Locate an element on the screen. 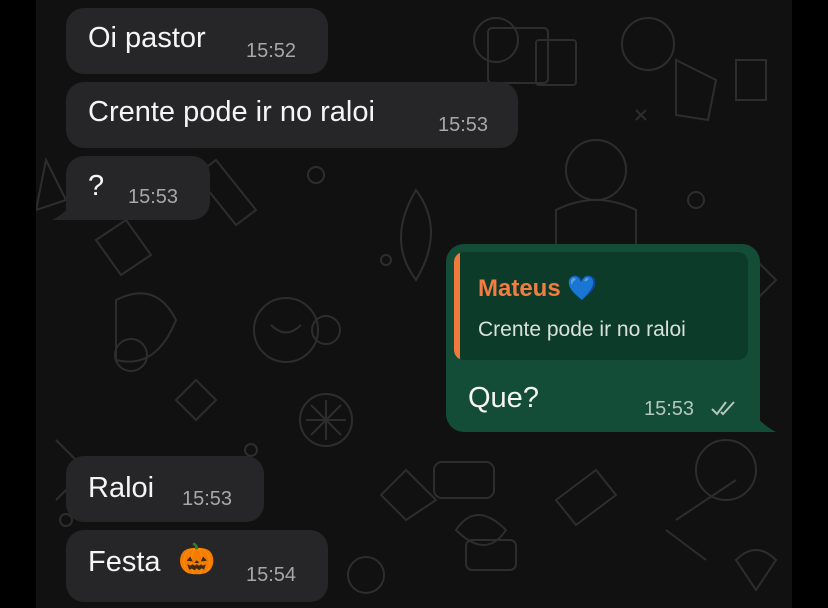 This screenshot has width=828, height=608. message-timestamp: 15:54 is located at coordinates (271, 575).